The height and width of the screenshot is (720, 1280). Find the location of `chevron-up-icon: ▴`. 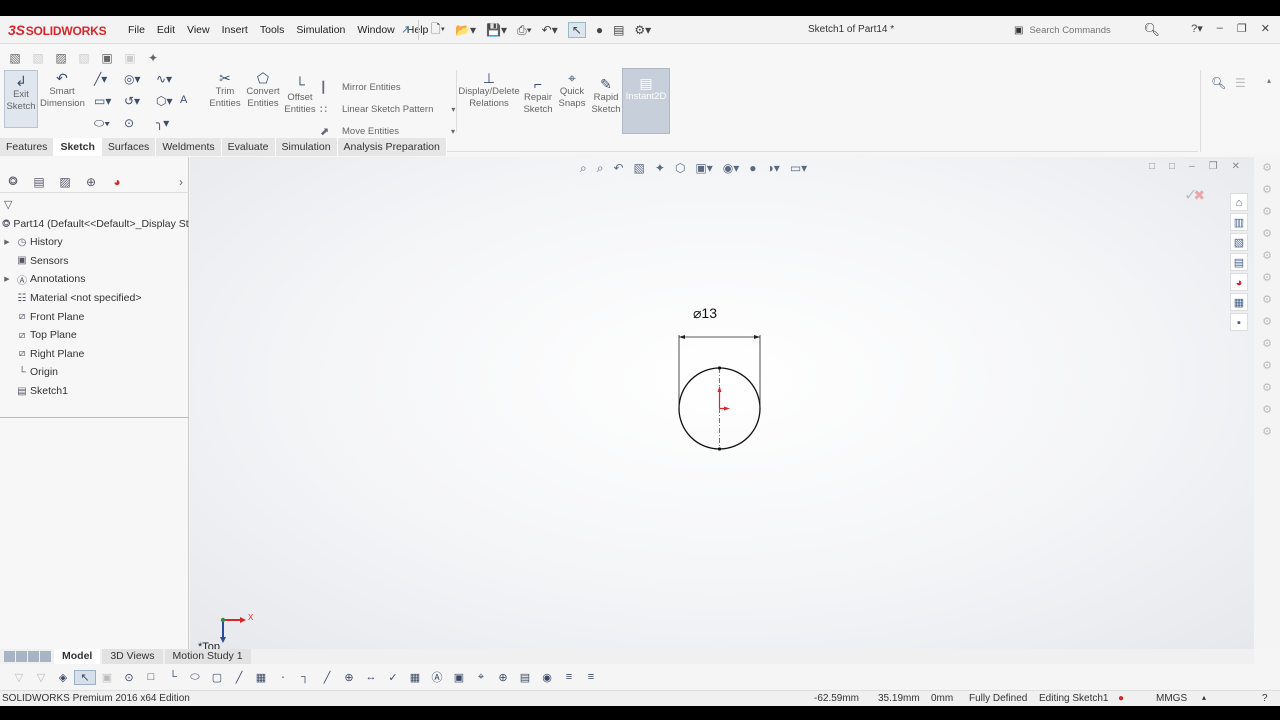

chevron-up-icon: ▴ is located at coordinates (1269, 80).